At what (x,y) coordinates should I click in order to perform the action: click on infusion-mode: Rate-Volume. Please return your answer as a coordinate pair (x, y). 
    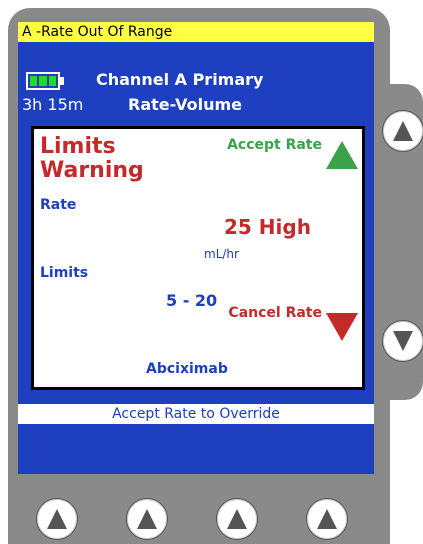
    Looking at the image, I should click on (185, 104).